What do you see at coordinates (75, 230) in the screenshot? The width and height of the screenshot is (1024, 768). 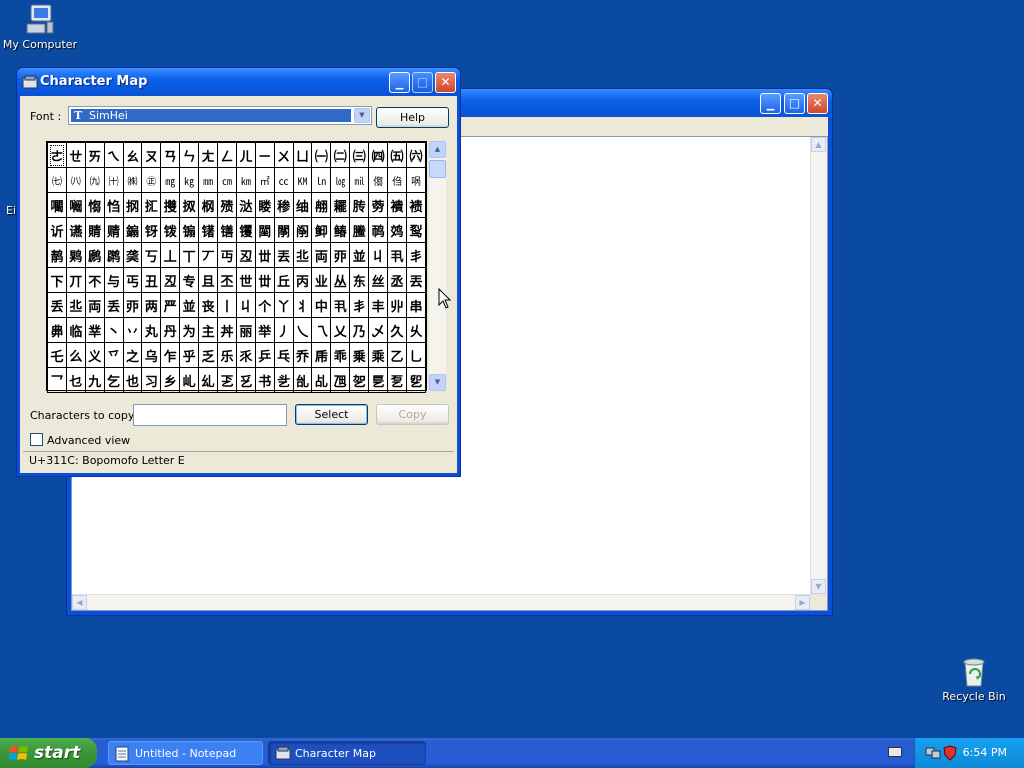 I see `character-cell: 䜩` at bounding box center [75, 230].